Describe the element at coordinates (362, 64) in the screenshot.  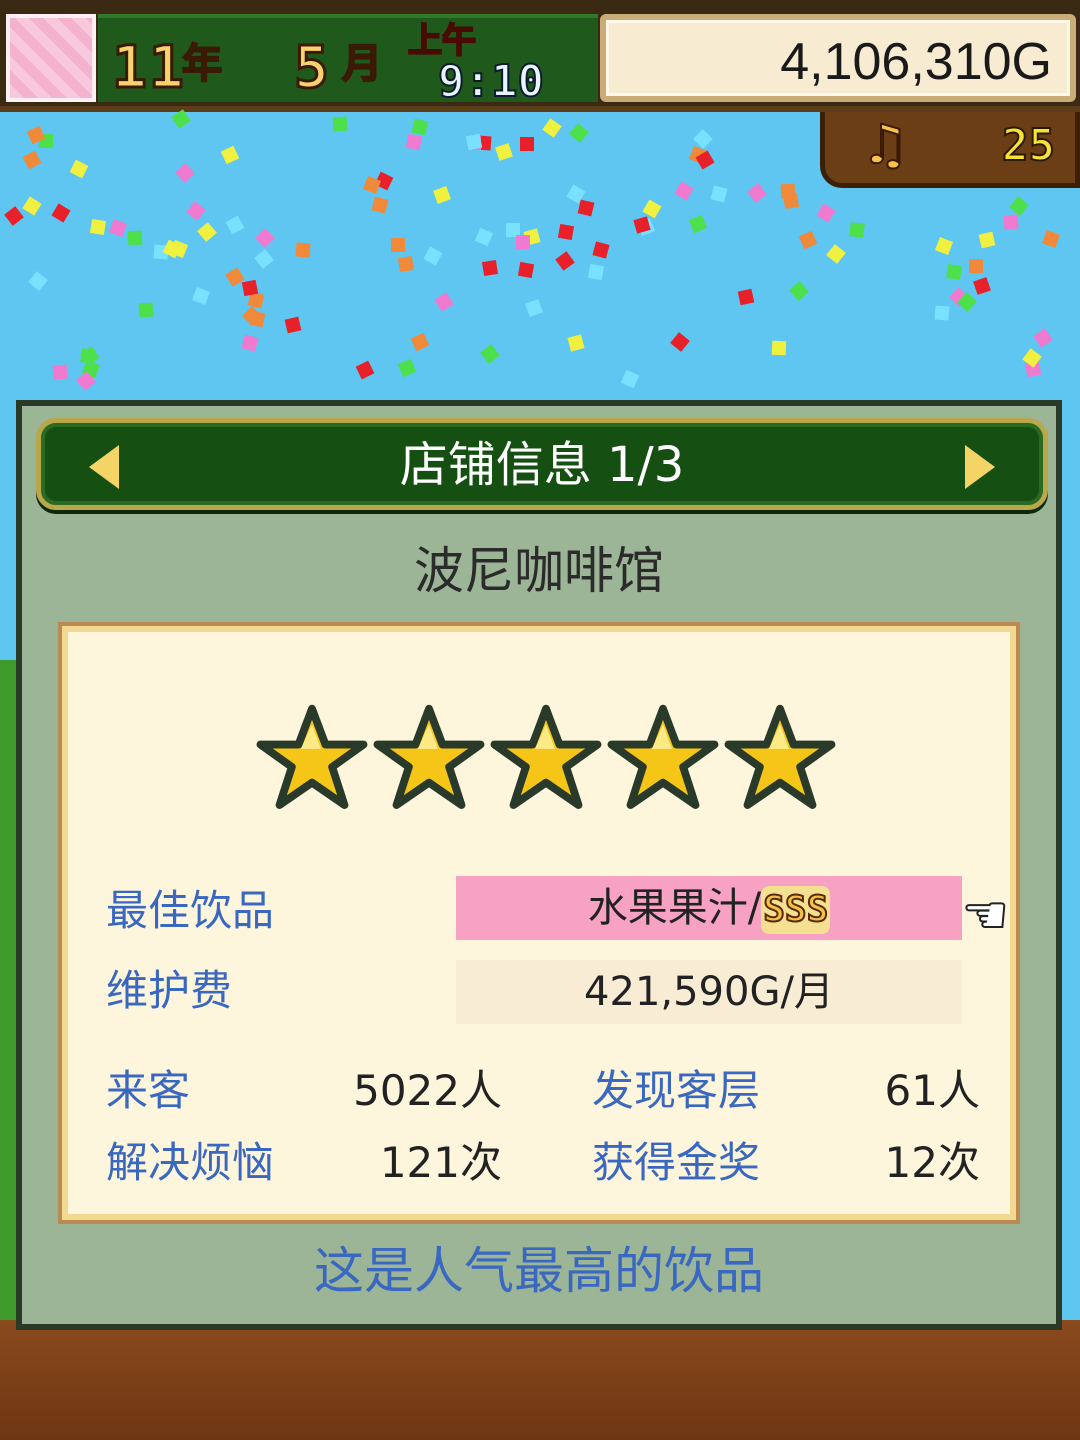
I see `month-unit: 月` at that location.